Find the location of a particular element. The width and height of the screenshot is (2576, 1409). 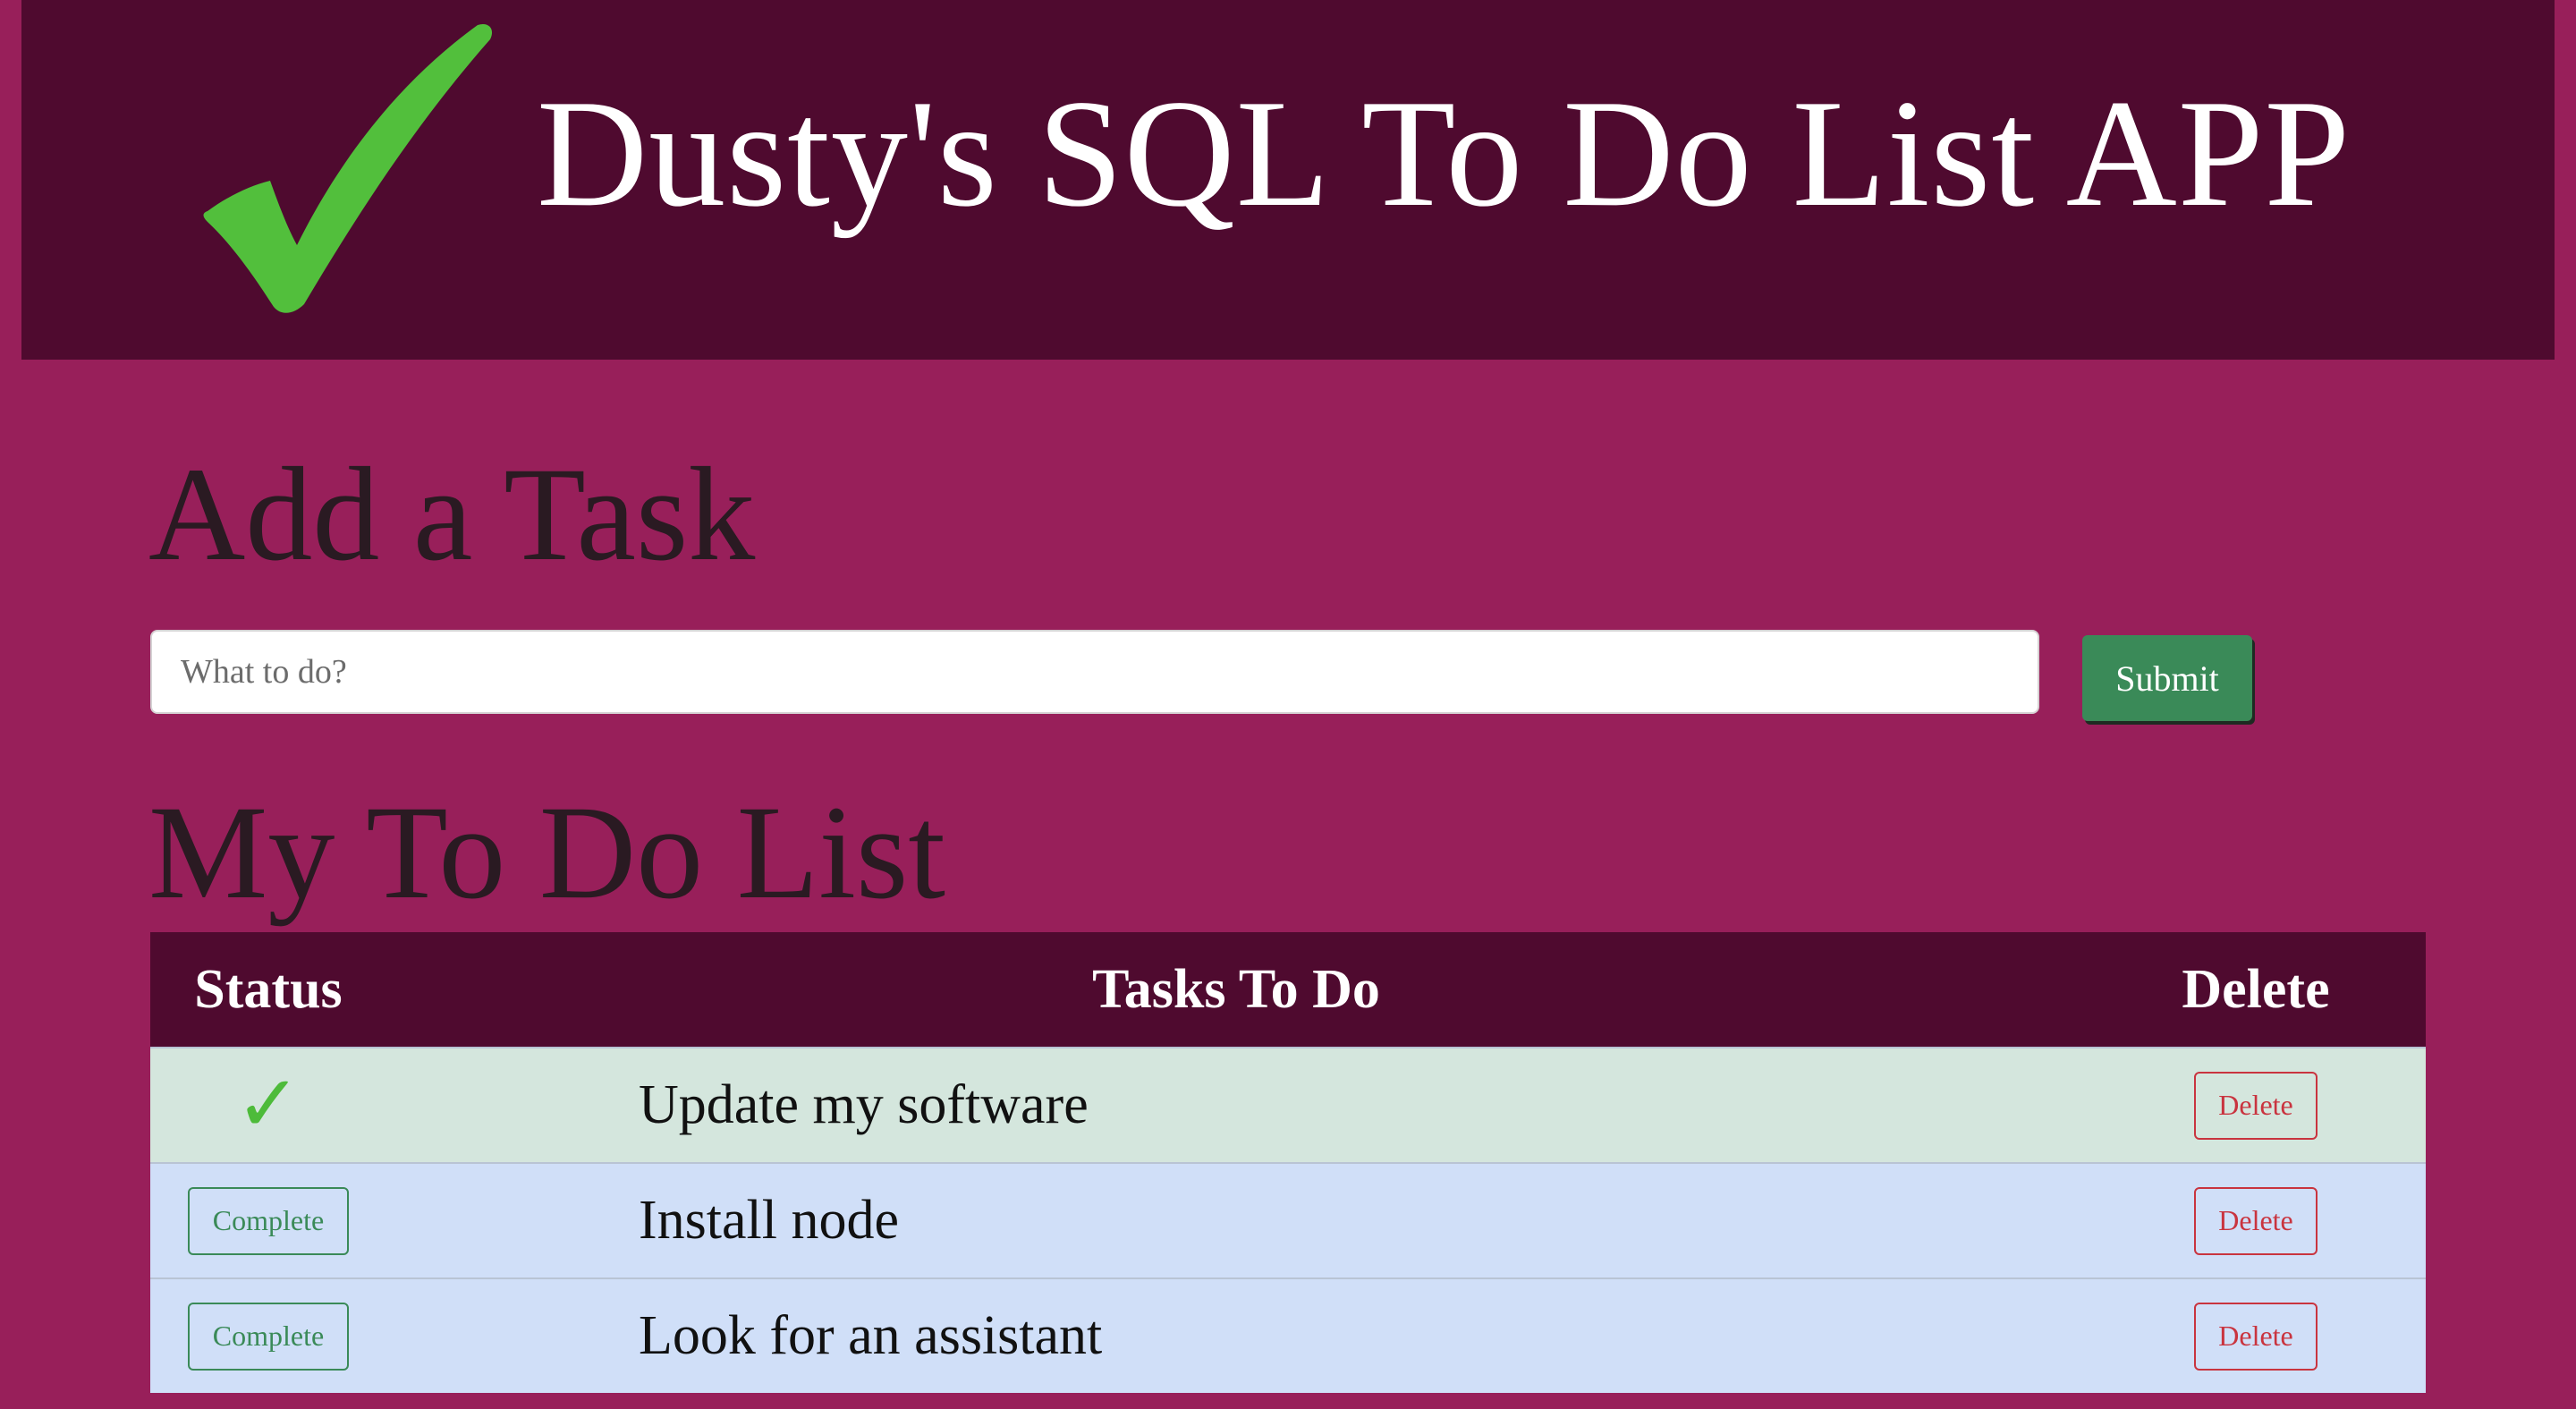

table-header: Status Tasks To Do Delete is located at coordinates (1288, 990).